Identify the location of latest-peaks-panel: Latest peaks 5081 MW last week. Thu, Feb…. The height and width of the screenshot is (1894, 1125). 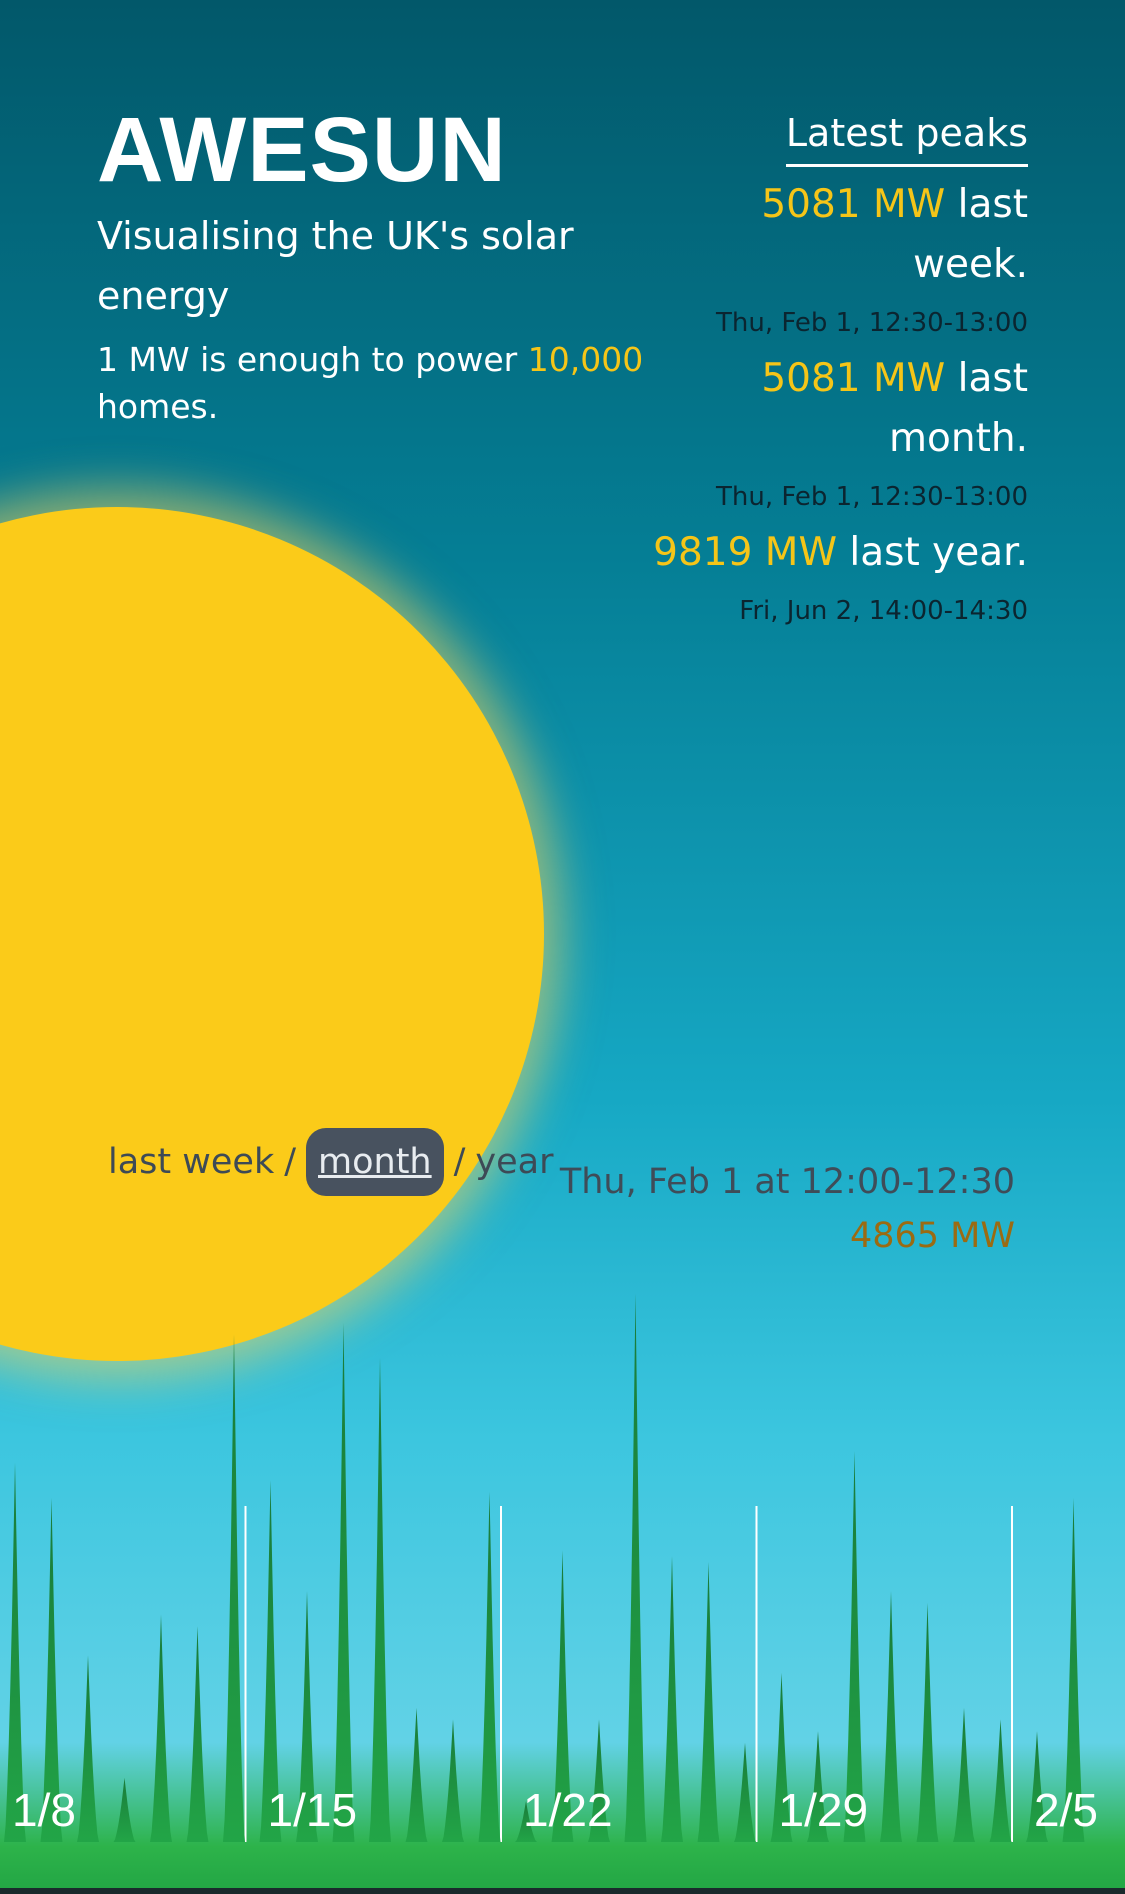
(833, 368).